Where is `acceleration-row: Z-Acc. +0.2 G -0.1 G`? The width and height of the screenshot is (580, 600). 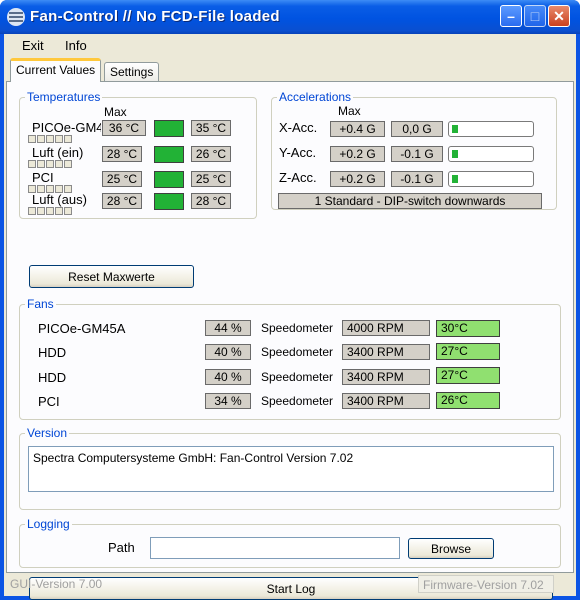
acceleration-row: Z-Acc. +0.2 G -0.1 G is located at coordinates (415, 180).